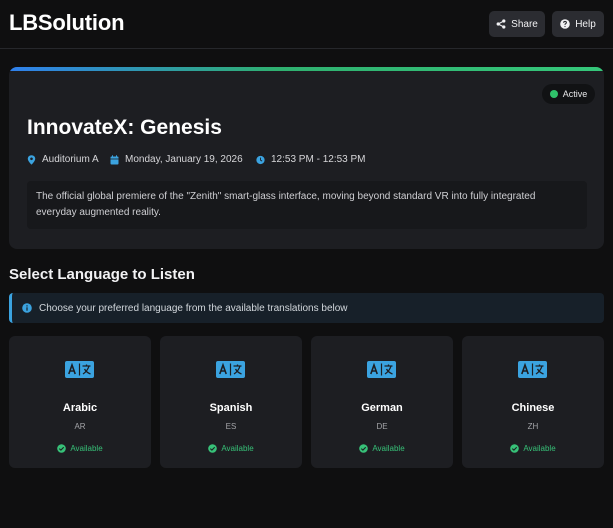 This screenshot has height=528, width=613. Describe the element at coordinates (67, 23) in the screenshot. I see `brand-logo-text: LBSolution` at that location.